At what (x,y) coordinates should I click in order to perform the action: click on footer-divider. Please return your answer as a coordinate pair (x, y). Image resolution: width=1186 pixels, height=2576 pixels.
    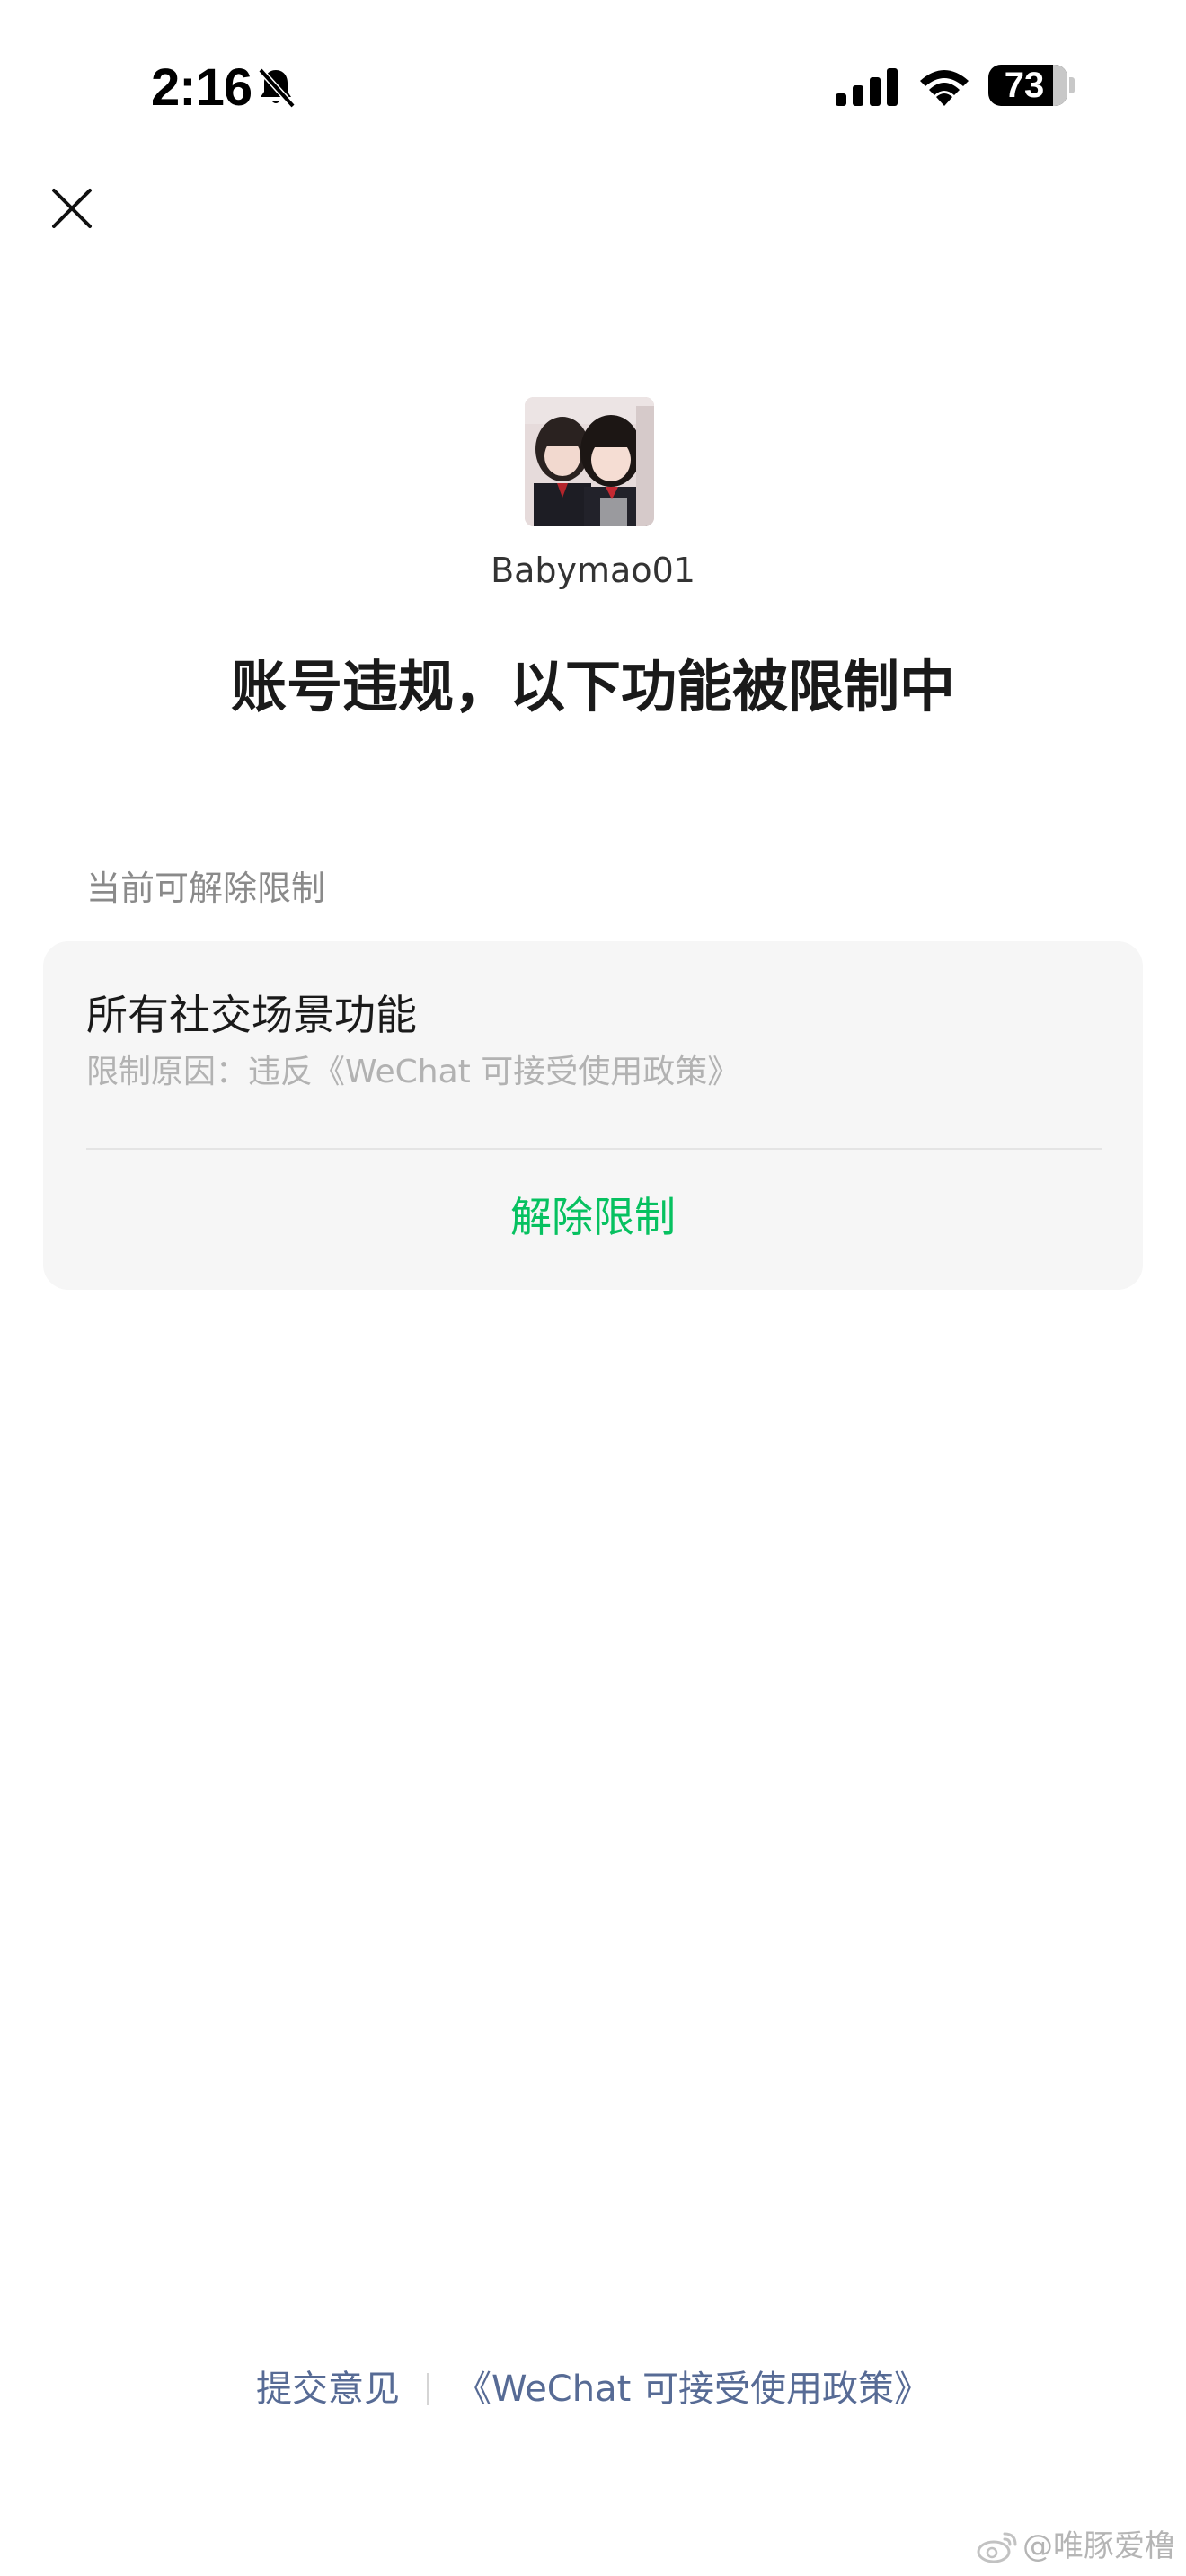
    Looking at the image, I should click on (427, 2389).